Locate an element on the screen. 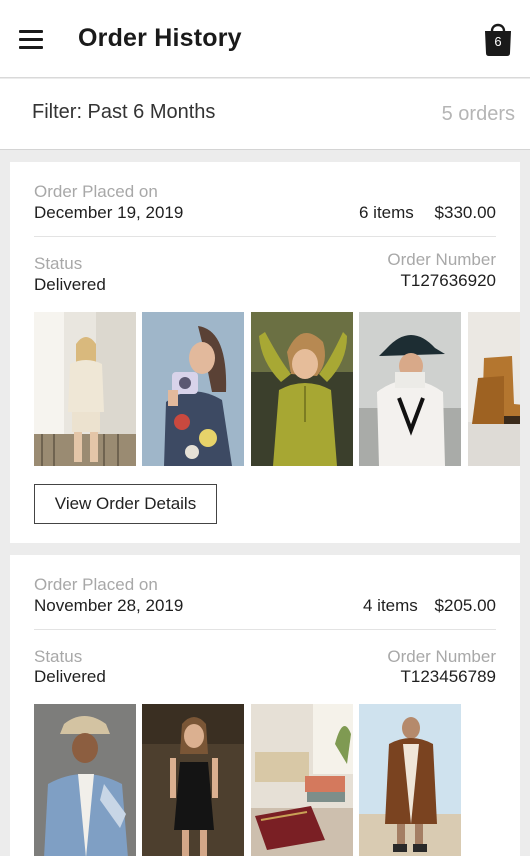  order-item-count: 4 items is located at coordinates (390, 605).